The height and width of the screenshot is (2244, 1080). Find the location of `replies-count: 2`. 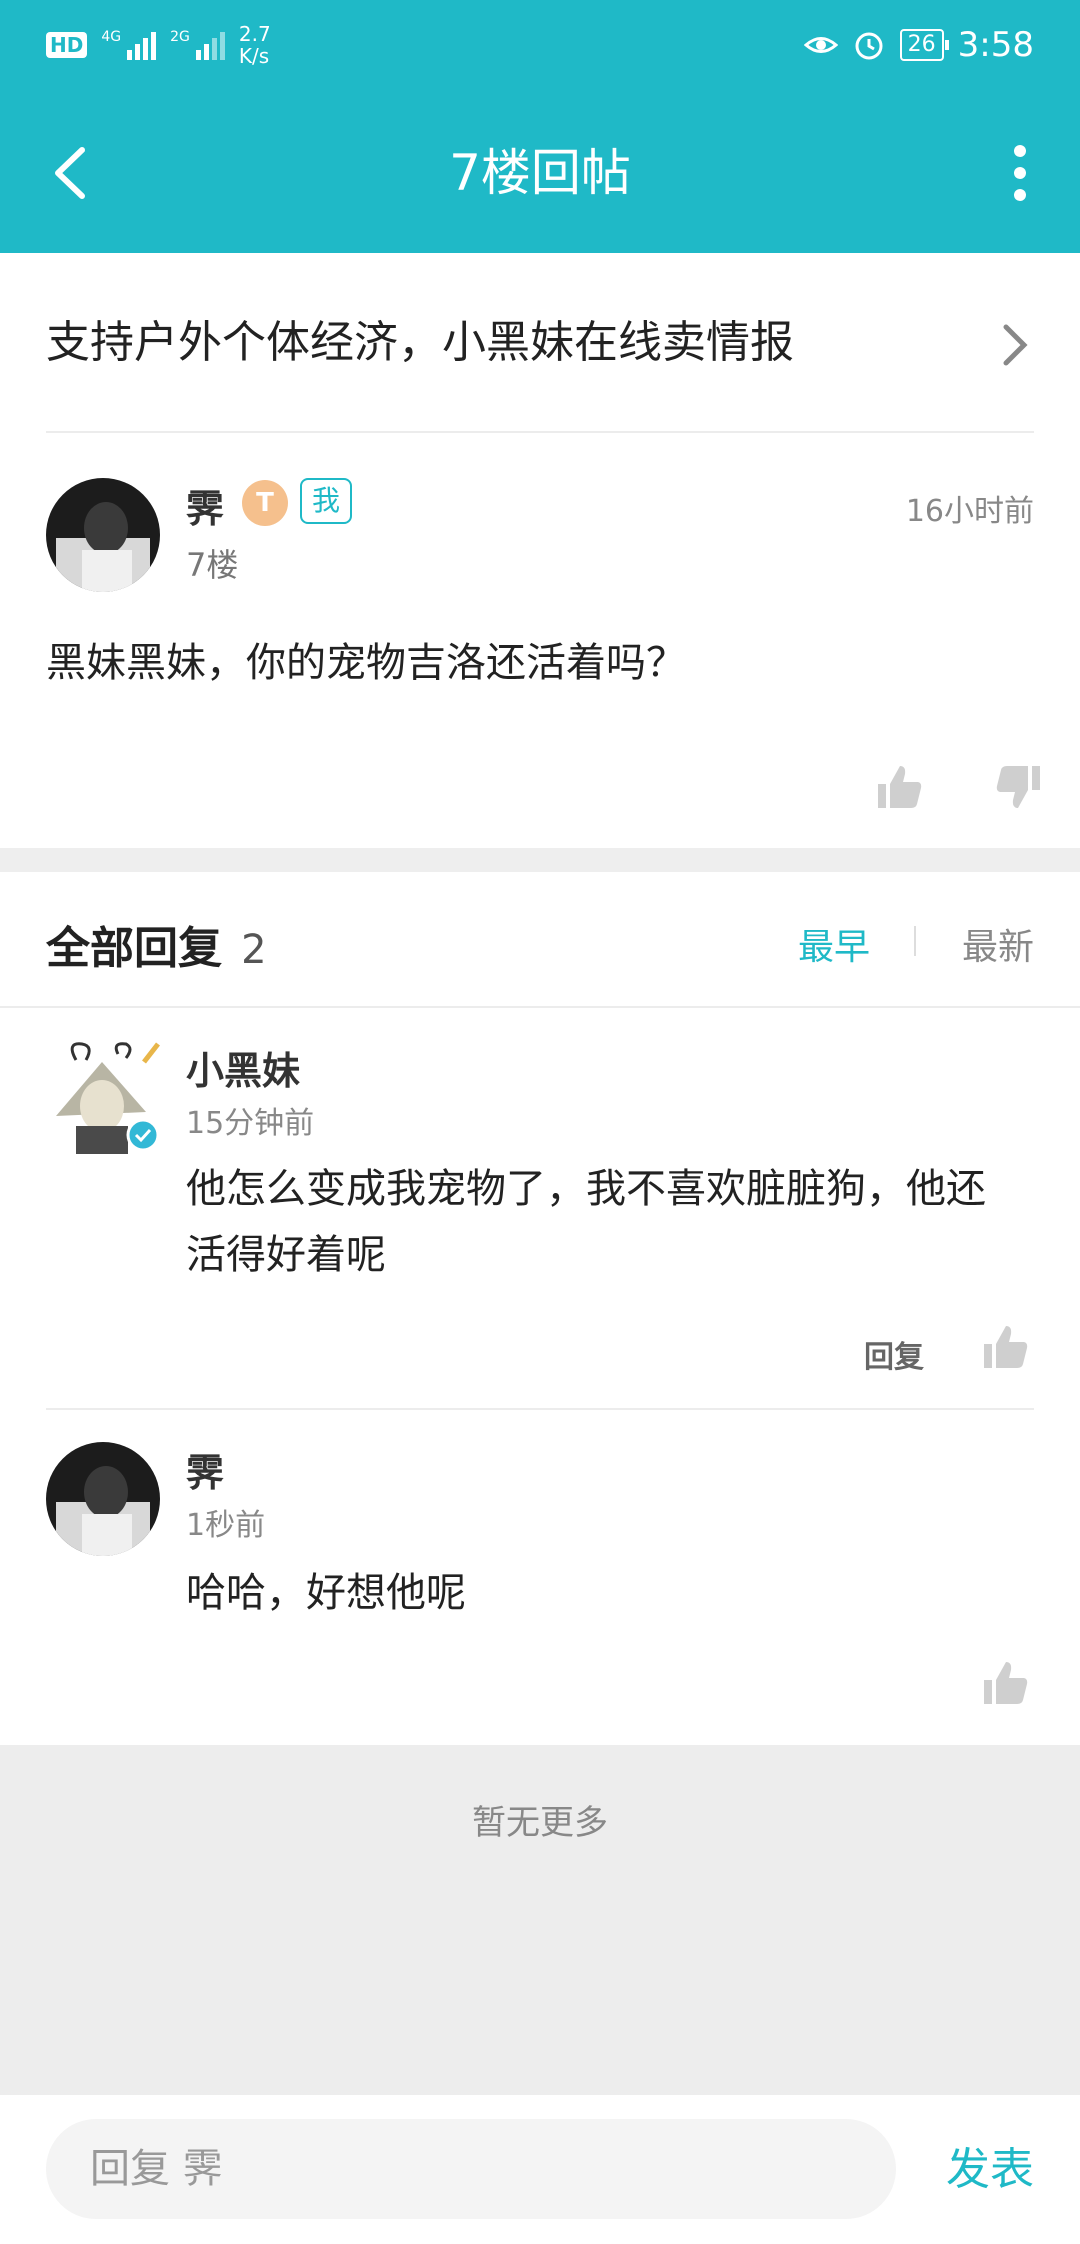

replies-count: 2 is located at coordinates (254, 950).